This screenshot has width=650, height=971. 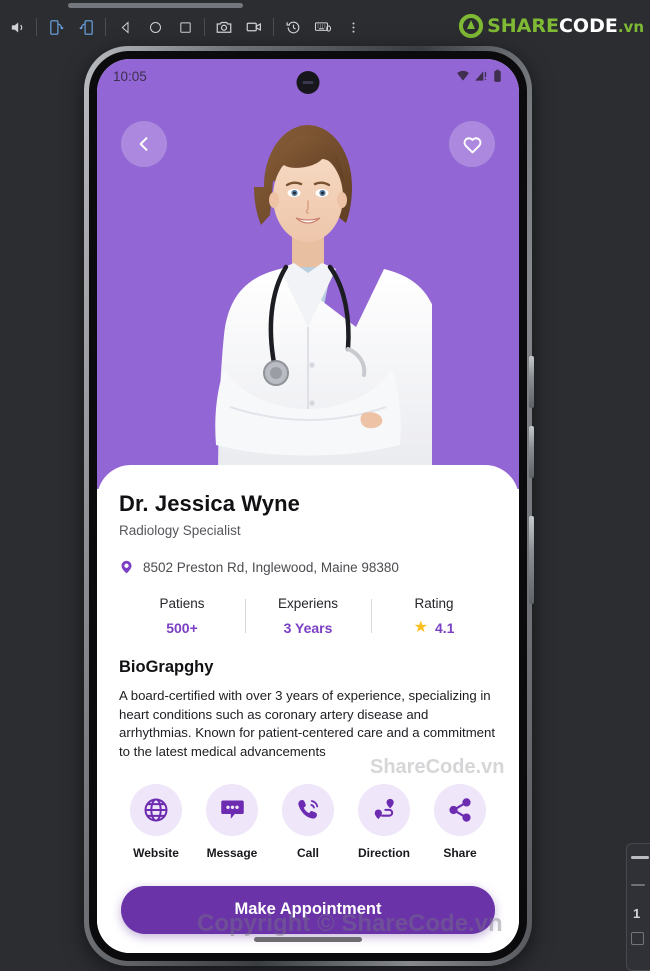 What do you see at coordinates (271, 567) in the screenshot?
I see `doctor-address: 8502 Preston Rd, Inglewood, Maine 98380` at bounding box center [271, 567].